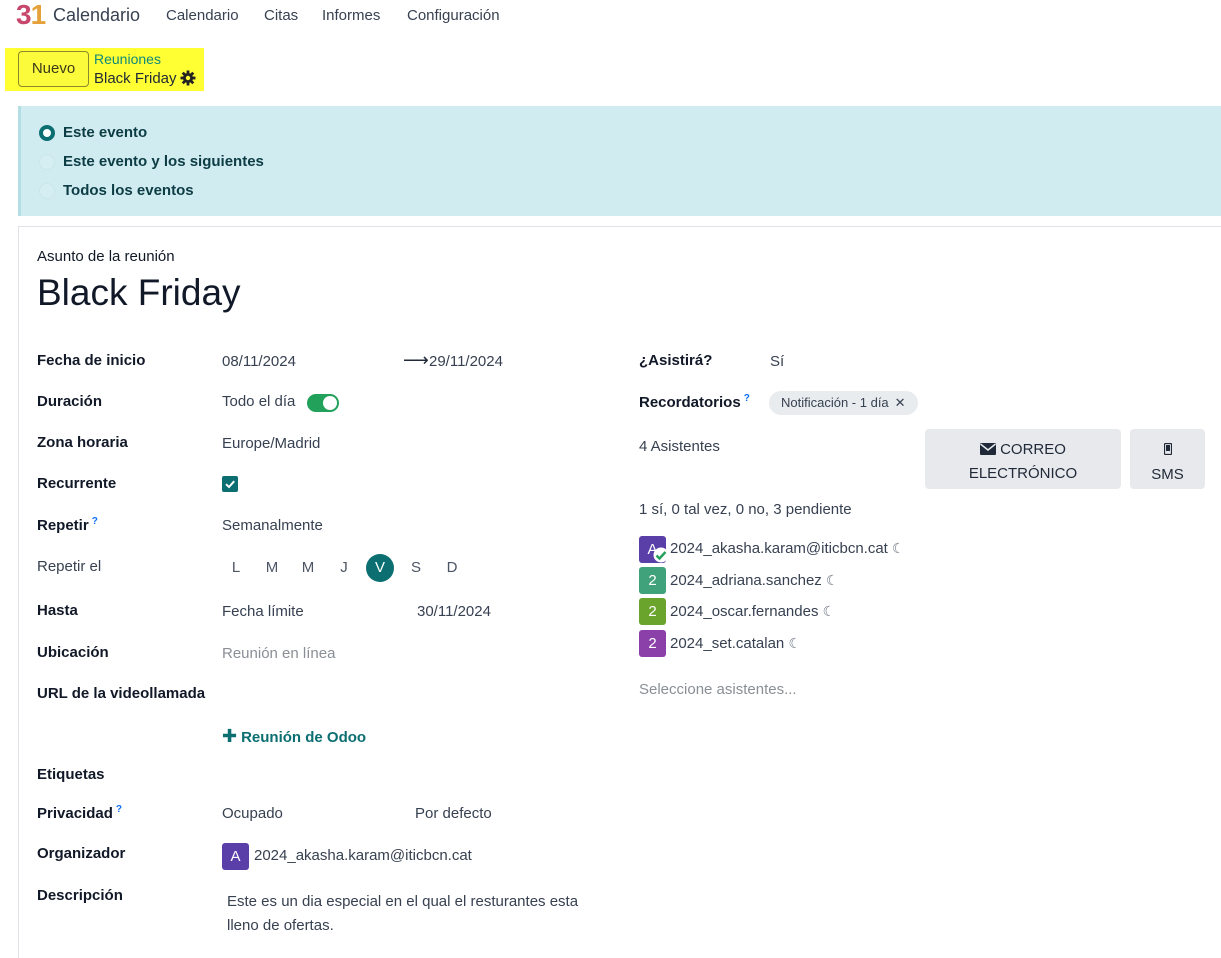 The image size is (1221, 958). Describe the element at coordinates (47, 191) in the screenshot. I see `radio-todos-eventos` at that location.